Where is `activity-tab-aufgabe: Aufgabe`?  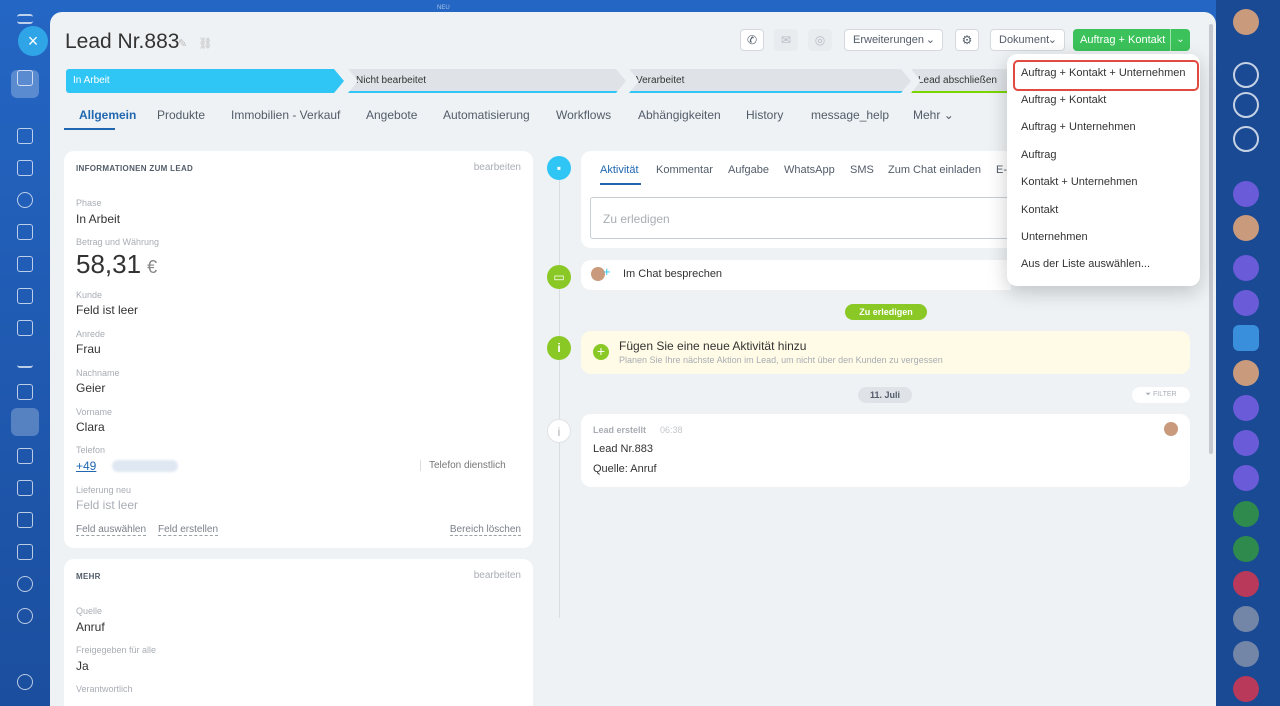
activity-tab-aufgabe: Aufgabe is located at coordinates (748, 170).